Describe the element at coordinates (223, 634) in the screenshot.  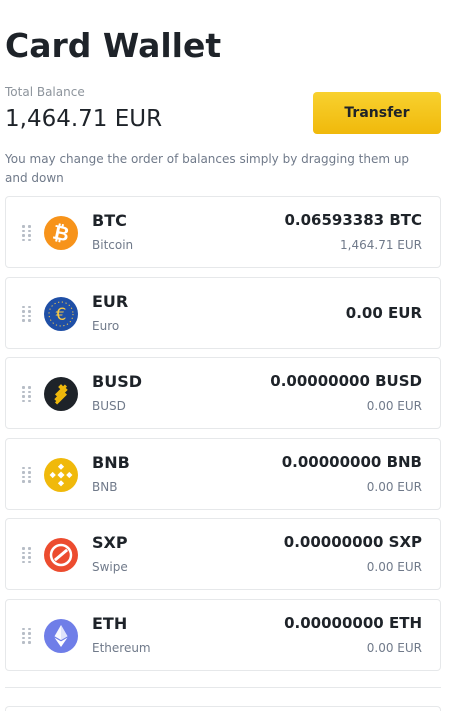
I see `balance-card-eth: ETH Ethereum 0.00000000 ETH 0.00 EUR` at that location.